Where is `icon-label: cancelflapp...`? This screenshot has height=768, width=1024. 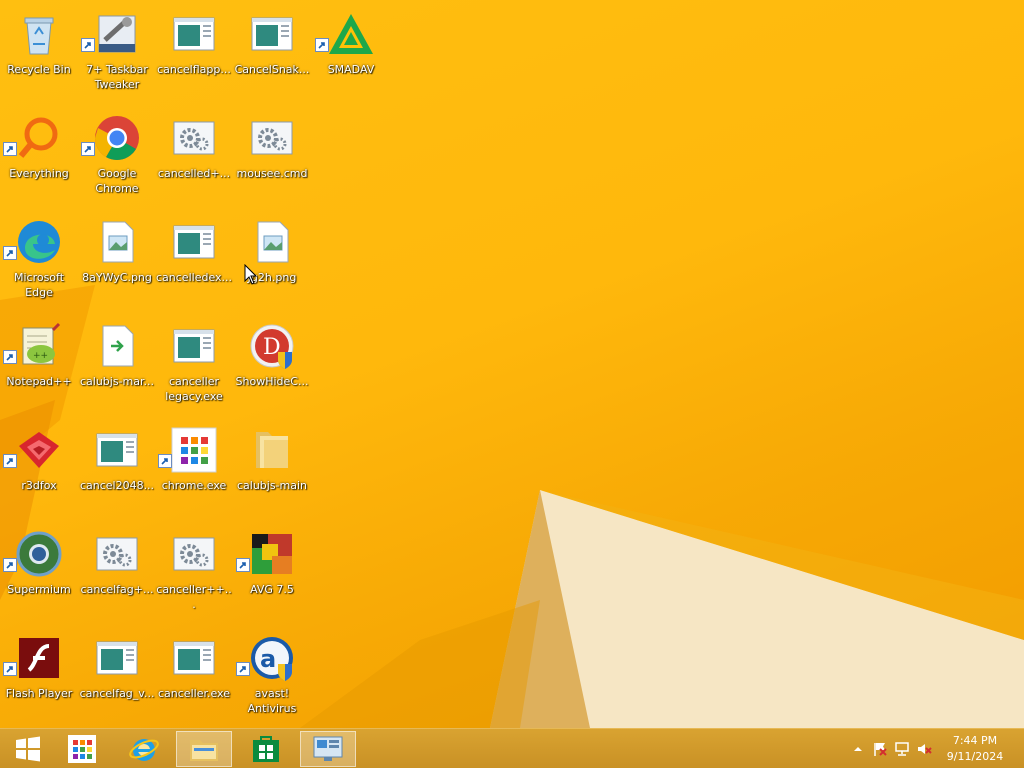
icon-label: cancelflapp... is located at coordinates (194, 69).